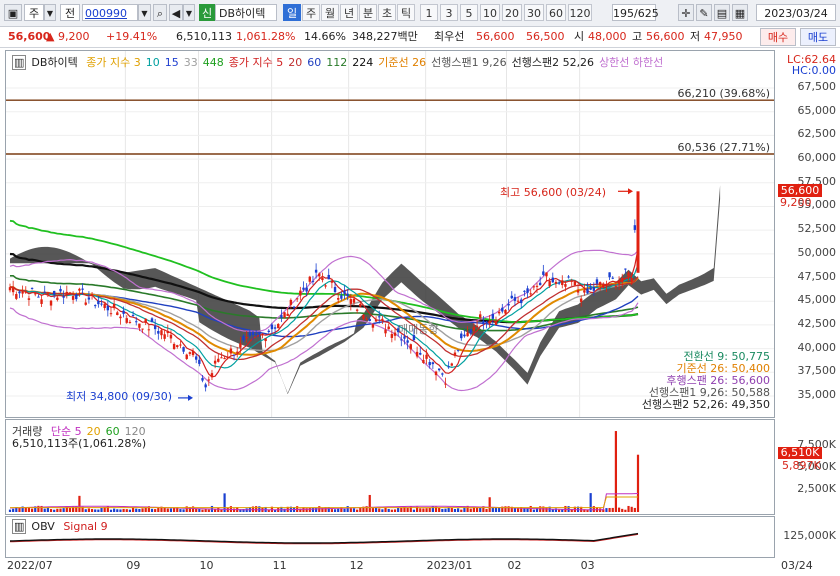  I want to click on legend-item-7: 60, so click(314, 62).